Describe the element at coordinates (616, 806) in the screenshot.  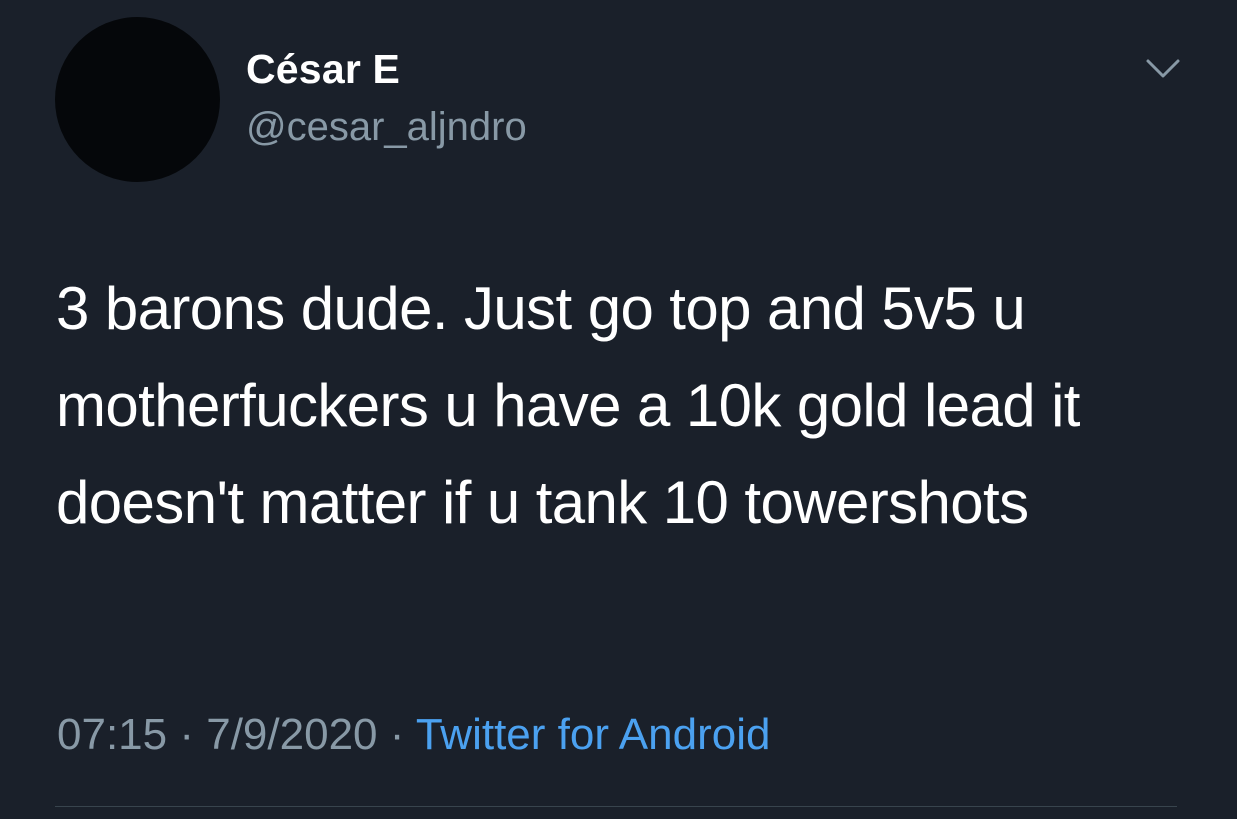
I see `divider` at that location.